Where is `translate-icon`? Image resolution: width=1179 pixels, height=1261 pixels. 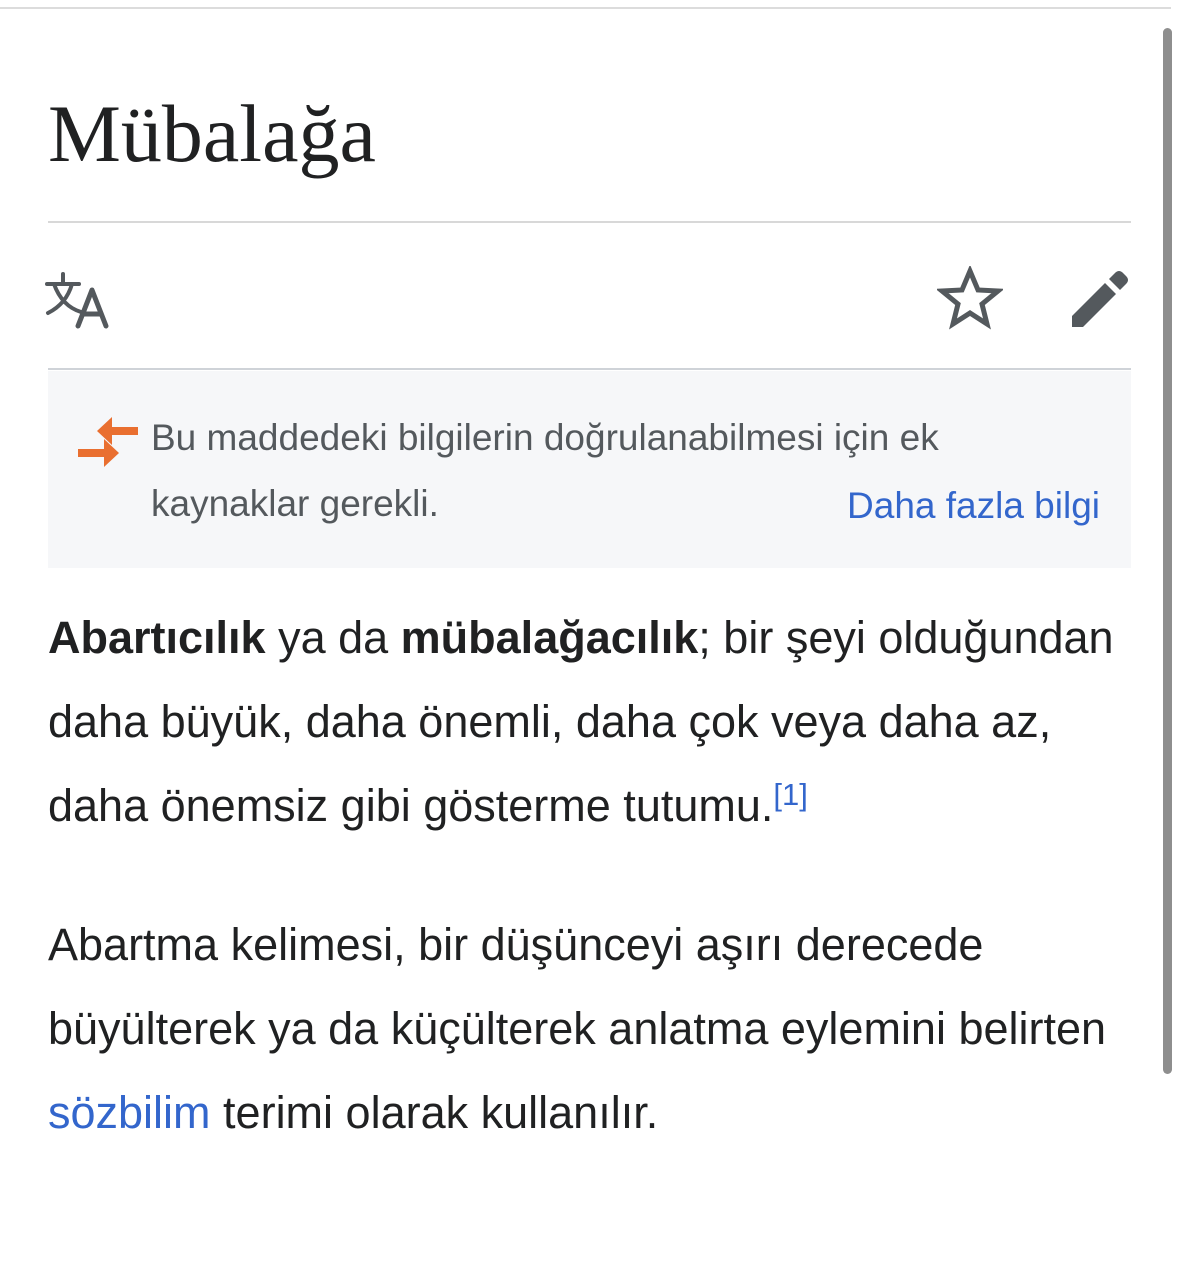
translate-icon is located at coordinates (77, 300).